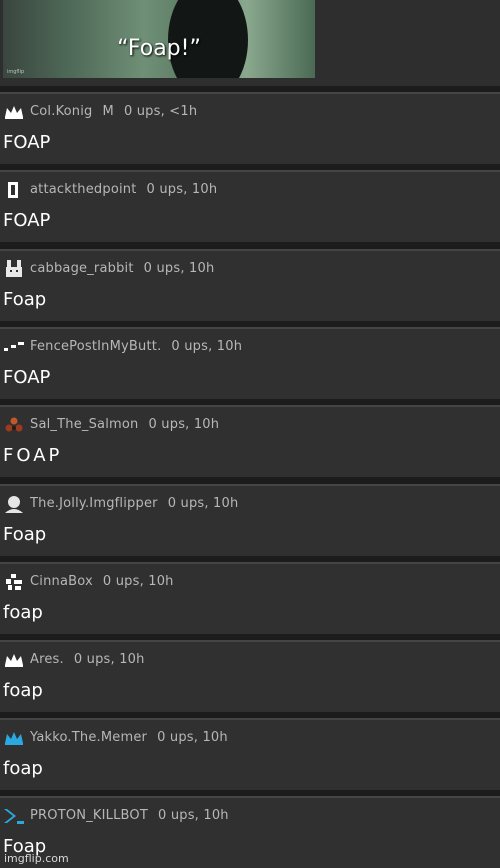  I want to click on comment: CinnaBox 0 ups, 10h foap, so click(250, 598).